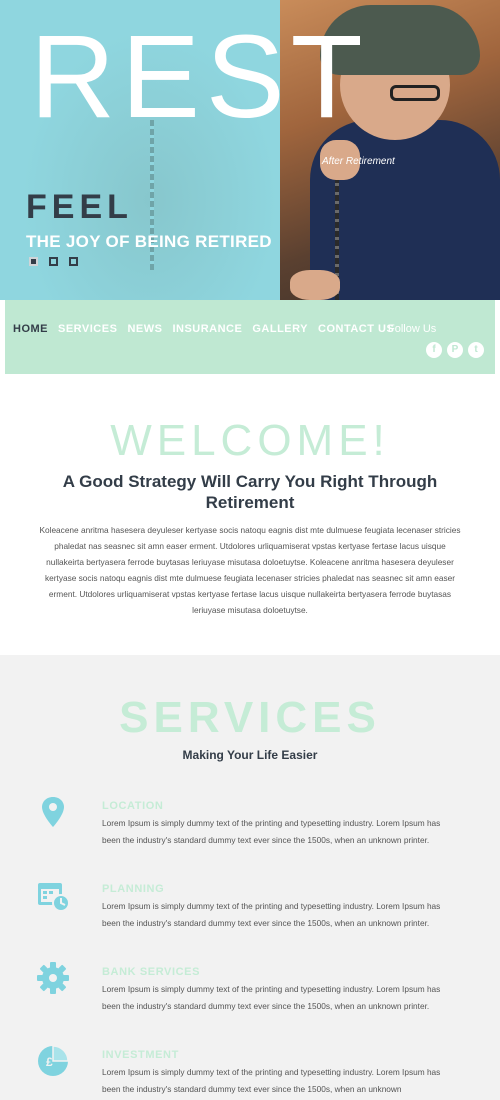  What do you see at coordinates (87, 329) in the screenshot?
I see `nav-item-services: SERVICES` at bounding box center [87, 329].